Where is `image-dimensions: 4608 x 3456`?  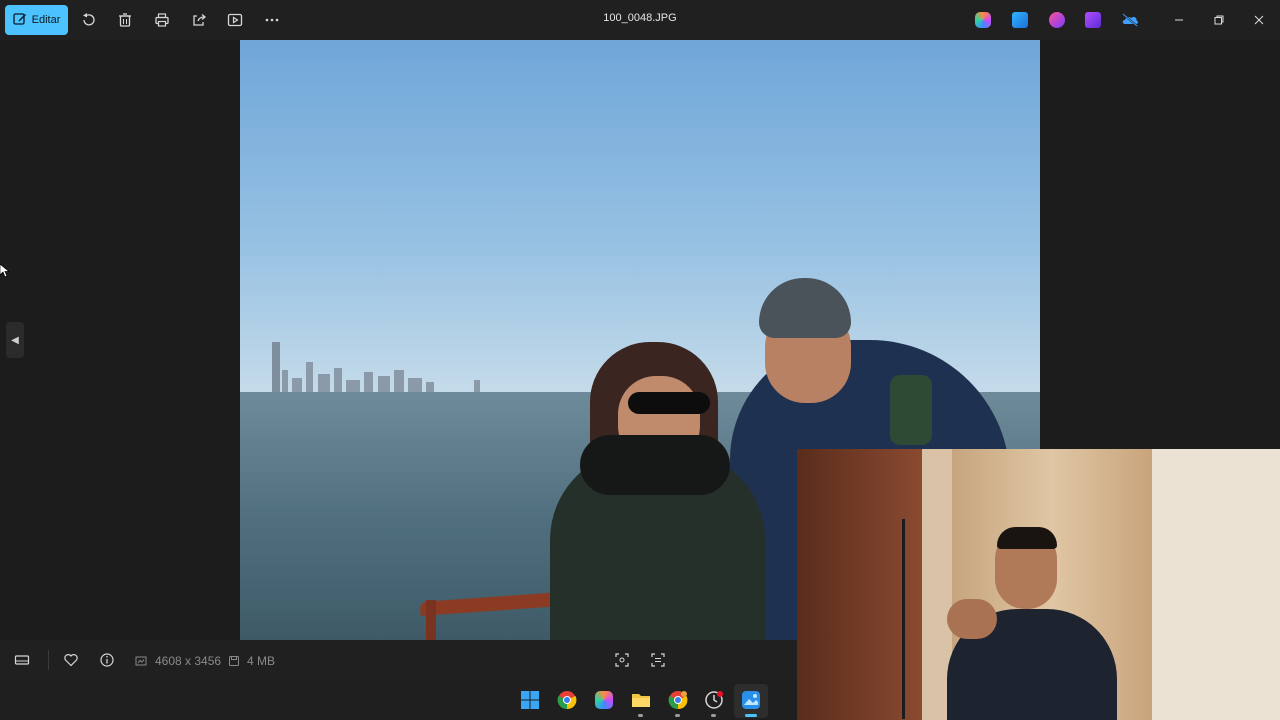 image-dimensions: 4608 x 3456 is located at coordinates (188, 661).